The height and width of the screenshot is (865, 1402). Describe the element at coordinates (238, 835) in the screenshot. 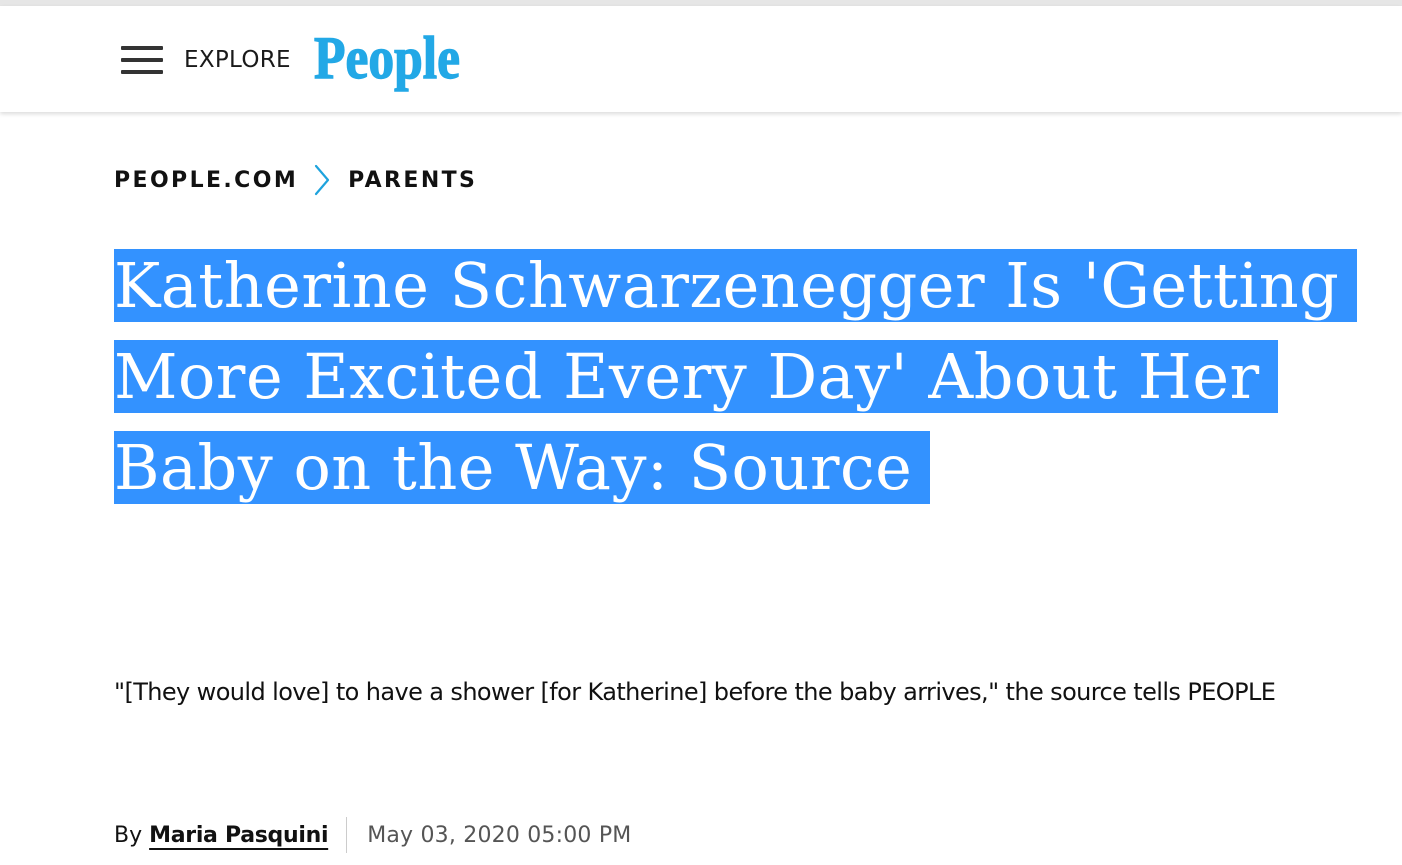

I see `author-link: Maria Pasquini` at that location.